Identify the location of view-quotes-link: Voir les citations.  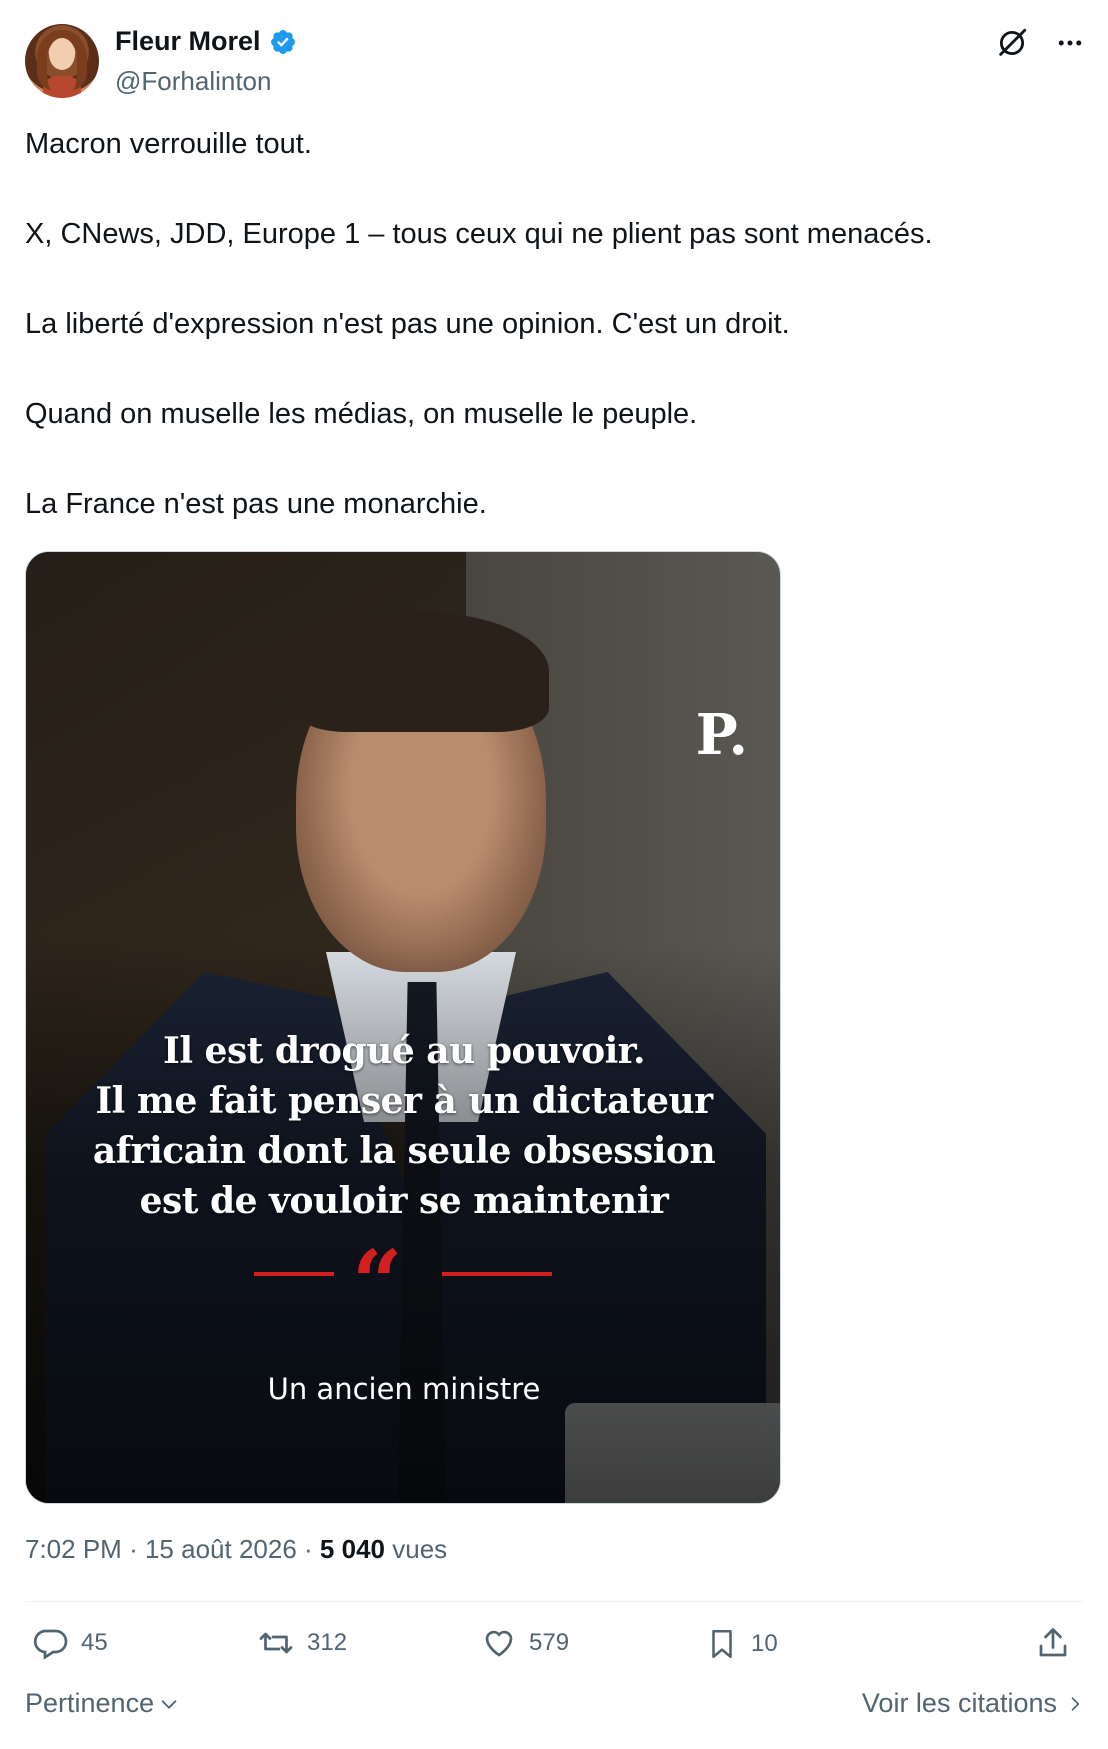
(973, 1703).